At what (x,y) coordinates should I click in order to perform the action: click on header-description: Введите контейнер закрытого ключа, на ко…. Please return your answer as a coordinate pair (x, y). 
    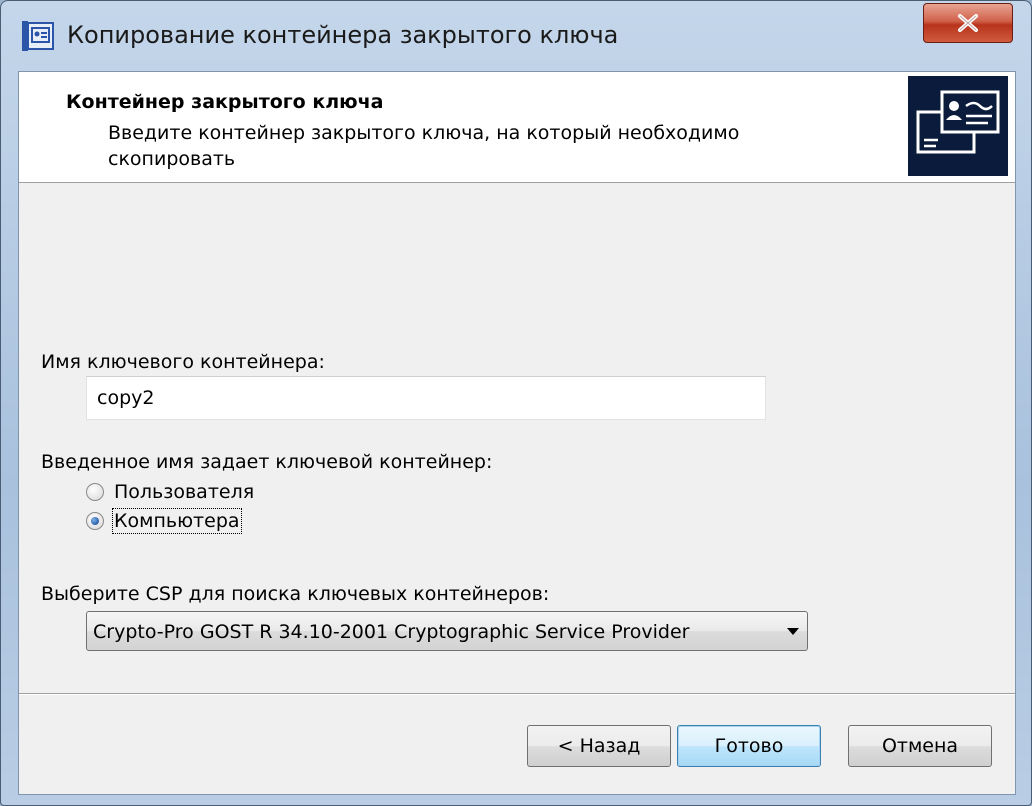
    Looking at the image, I should click on (424, 146).